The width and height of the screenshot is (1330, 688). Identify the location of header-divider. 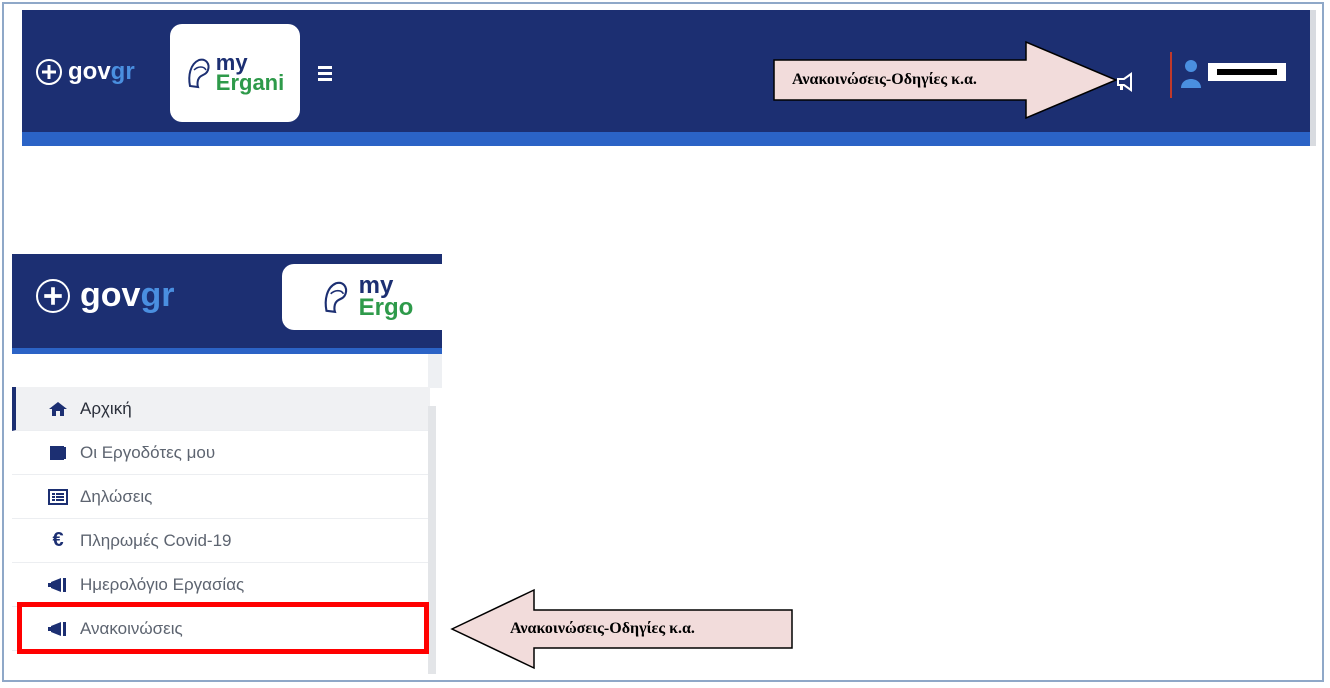
(1171, 75).